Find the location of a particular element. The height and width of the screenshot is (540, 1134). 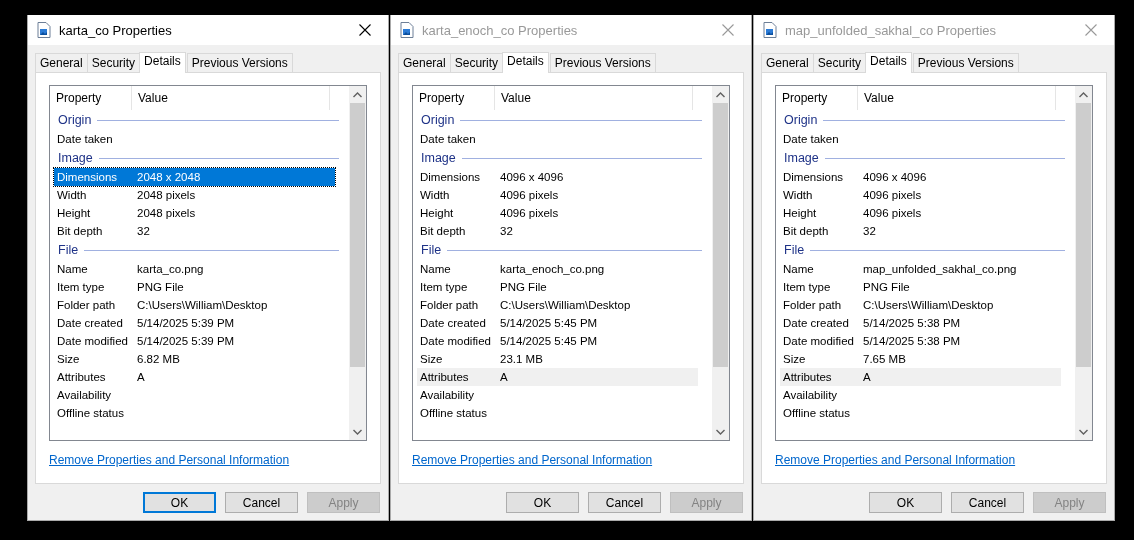

list-row: Width 2048 pixels is located at coordinates (194, 195).